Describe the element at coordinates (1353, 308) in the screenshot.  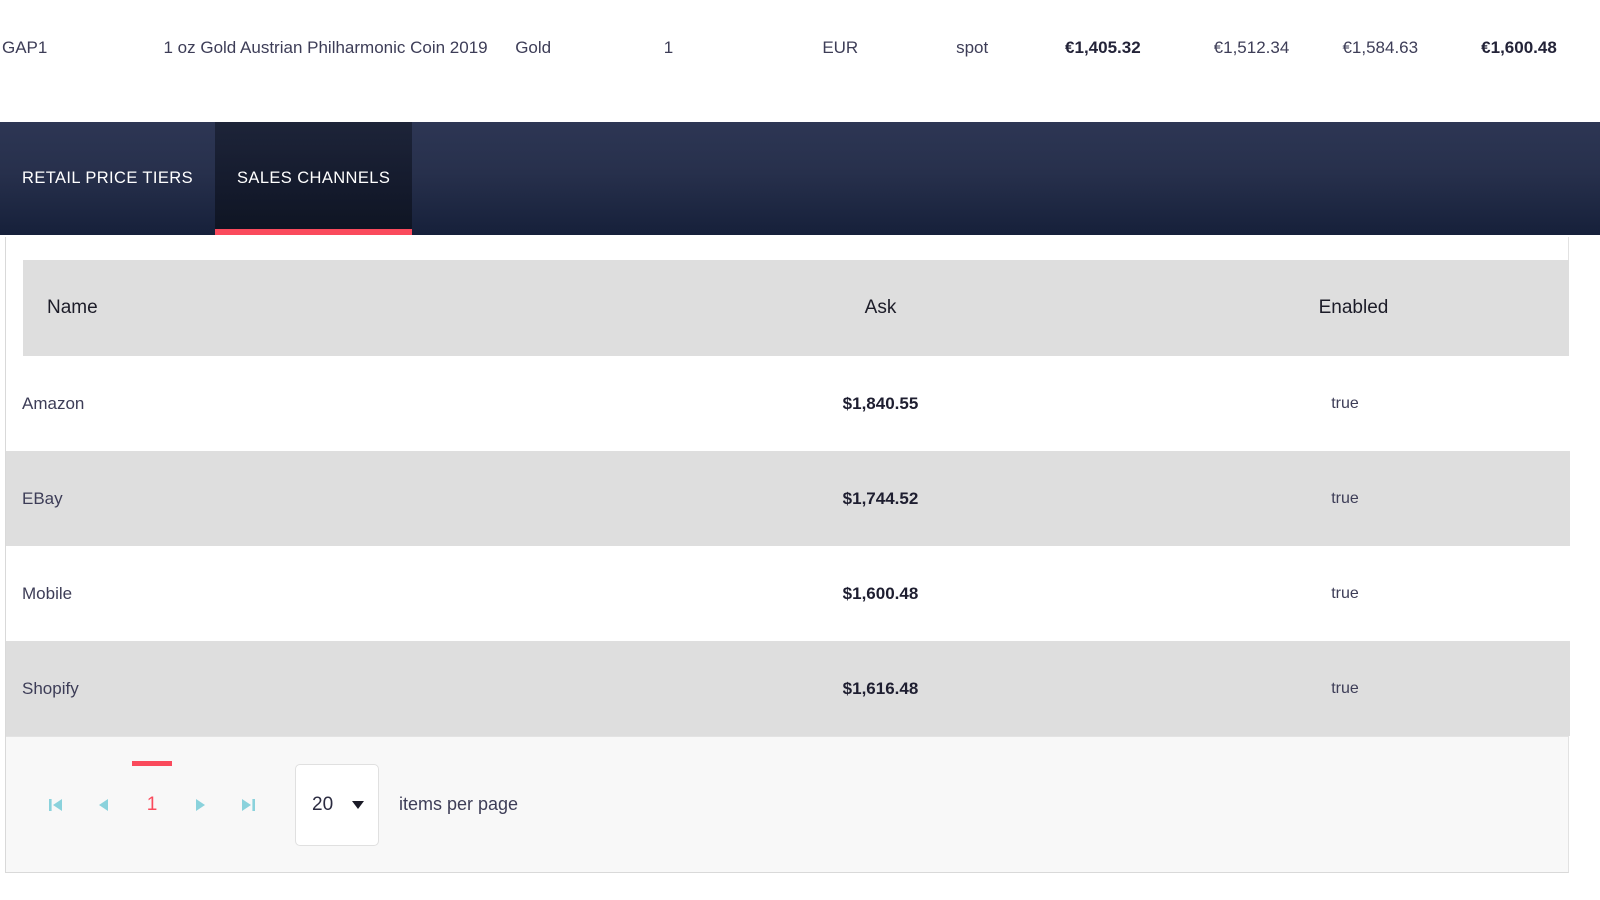
I see `column-header-enabled: Enabled` at that location.